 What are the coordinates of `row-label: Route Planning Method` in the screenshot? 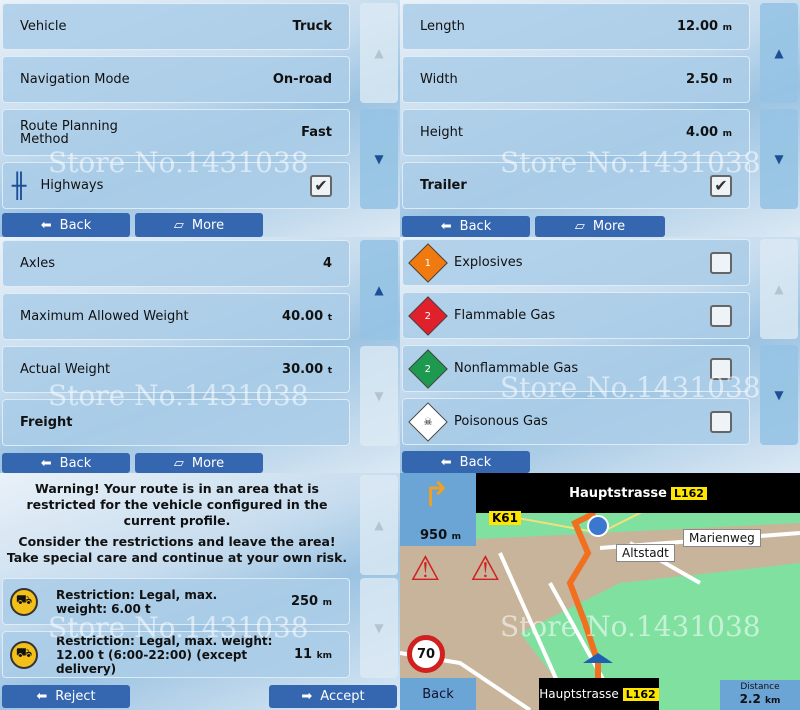 It's located at (69, 132).